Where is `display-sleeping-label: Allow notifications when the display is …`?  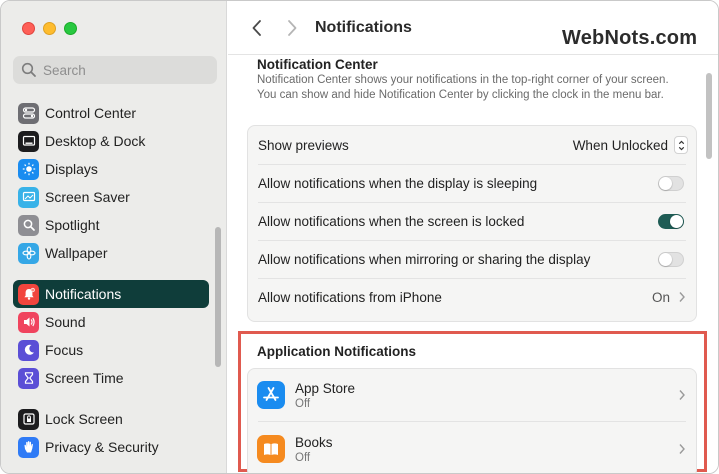 display-sleeping-label: Allow notifications when the display is … is located at coordinates (398, 183).